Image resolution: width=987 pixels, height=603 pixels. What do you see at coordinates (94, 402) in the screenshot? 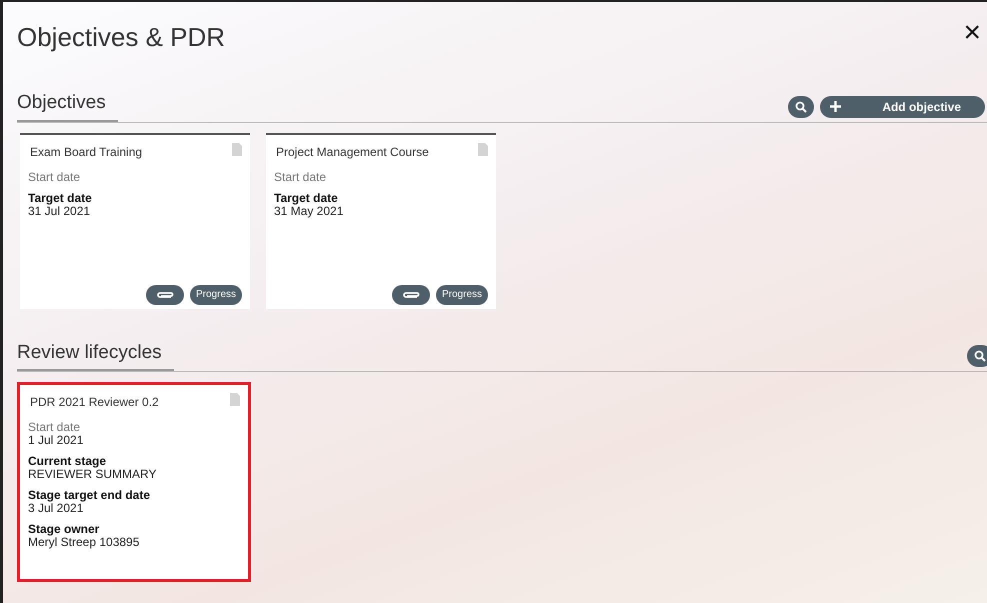
I see `card-title: PDR 2021 Reviewer 0.2` at bounding box center [94, 402].